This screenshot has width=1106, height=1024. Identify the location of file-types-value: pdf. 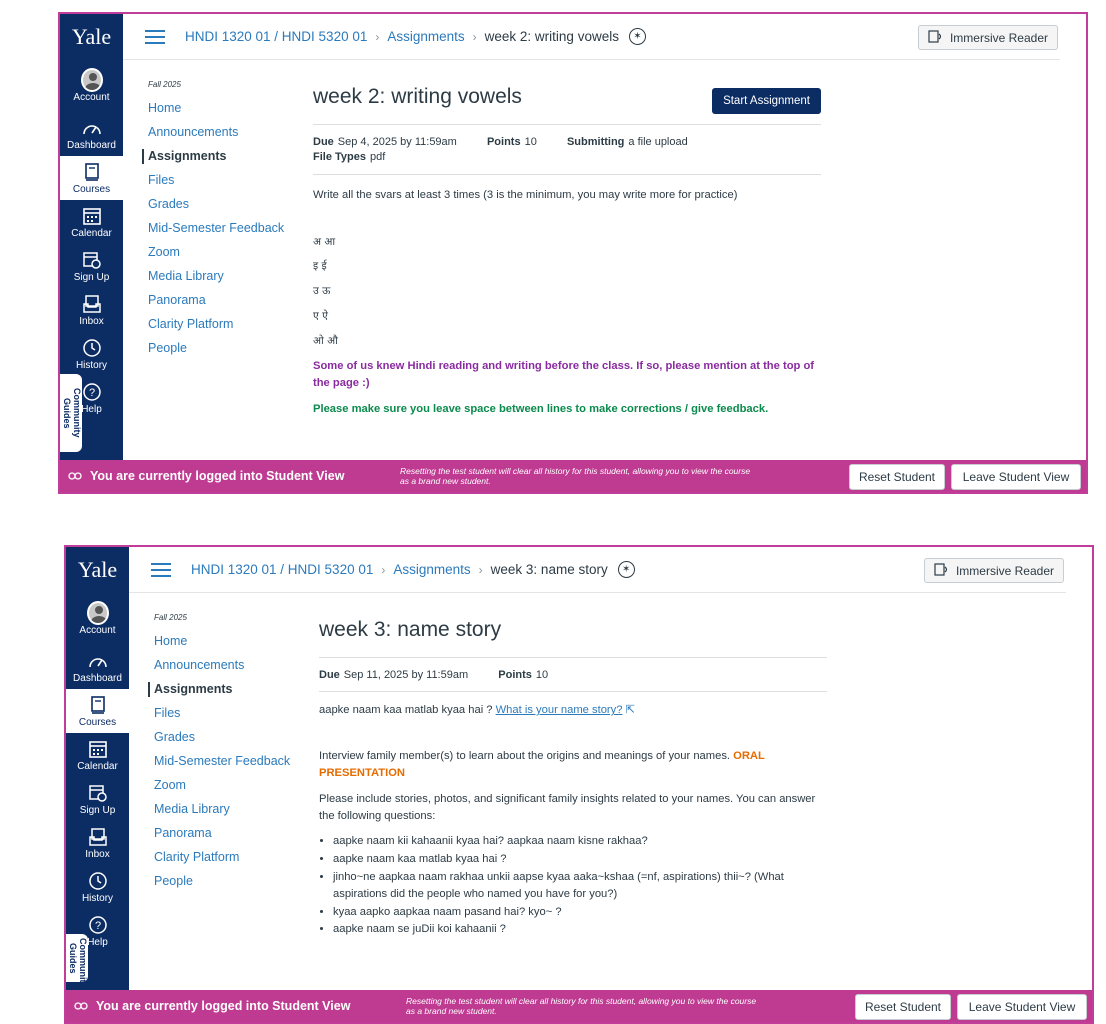
(377, 157).